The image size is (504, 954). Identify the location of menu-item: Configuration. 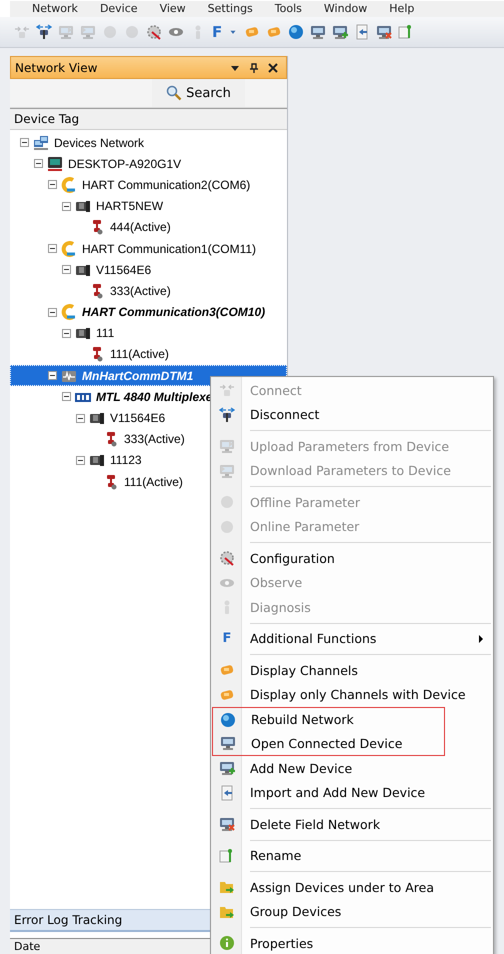
(352, 558).